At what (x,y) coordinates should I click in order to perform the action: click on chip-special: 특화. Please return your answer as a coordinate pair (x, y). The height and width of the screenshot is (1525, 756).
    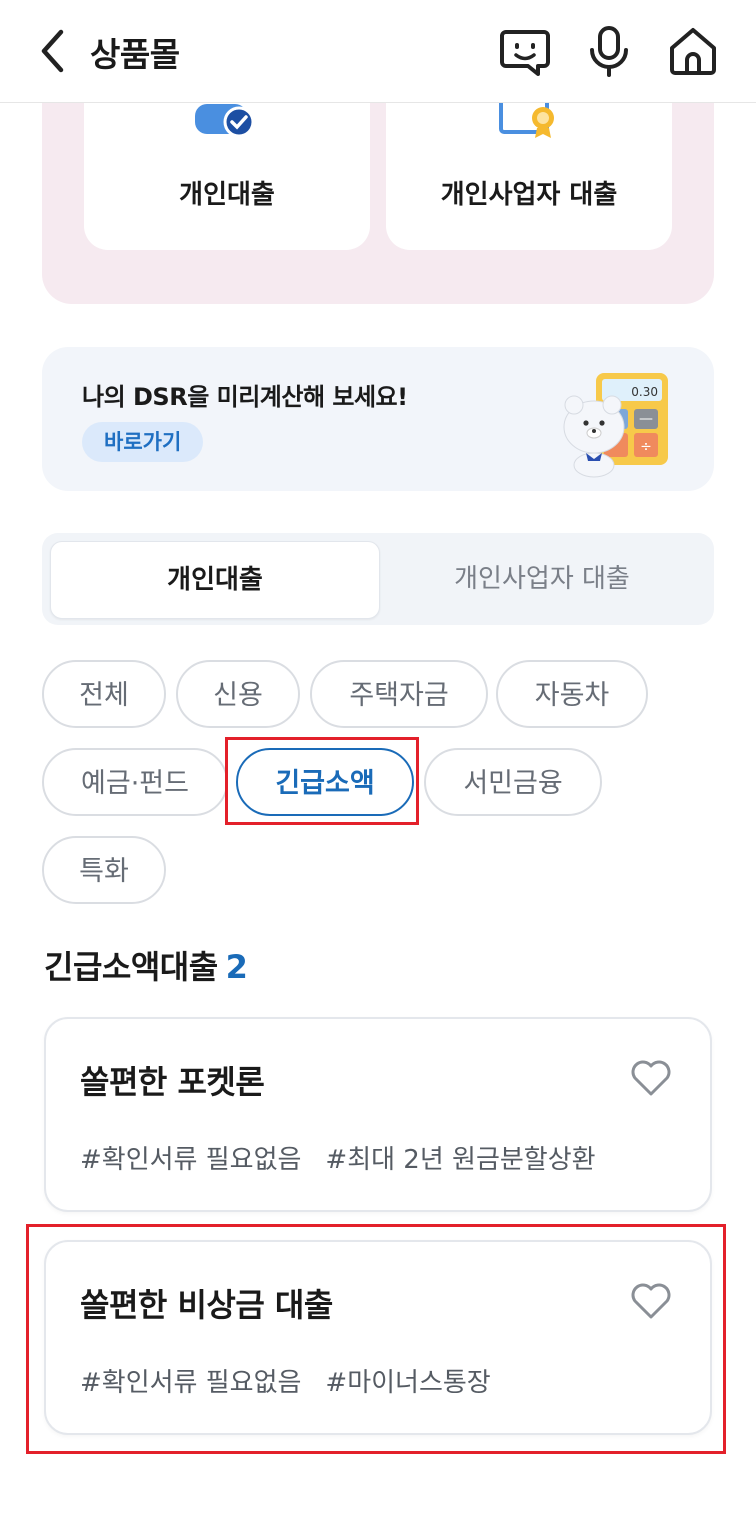
    Looking at the image, I should click on (104, 870).